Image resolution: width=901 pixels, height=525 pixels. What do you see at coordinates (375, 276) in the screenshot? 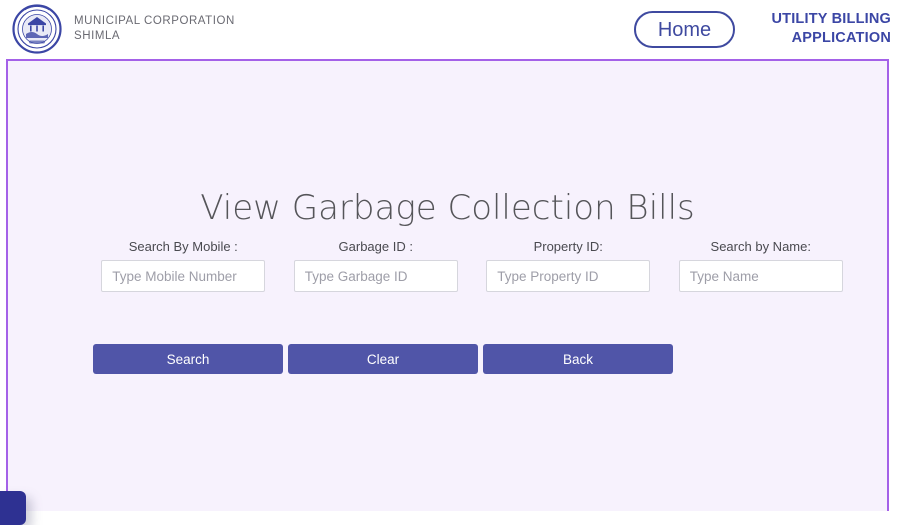
I see `garbage-id-input` at bounding box center [375, 276].